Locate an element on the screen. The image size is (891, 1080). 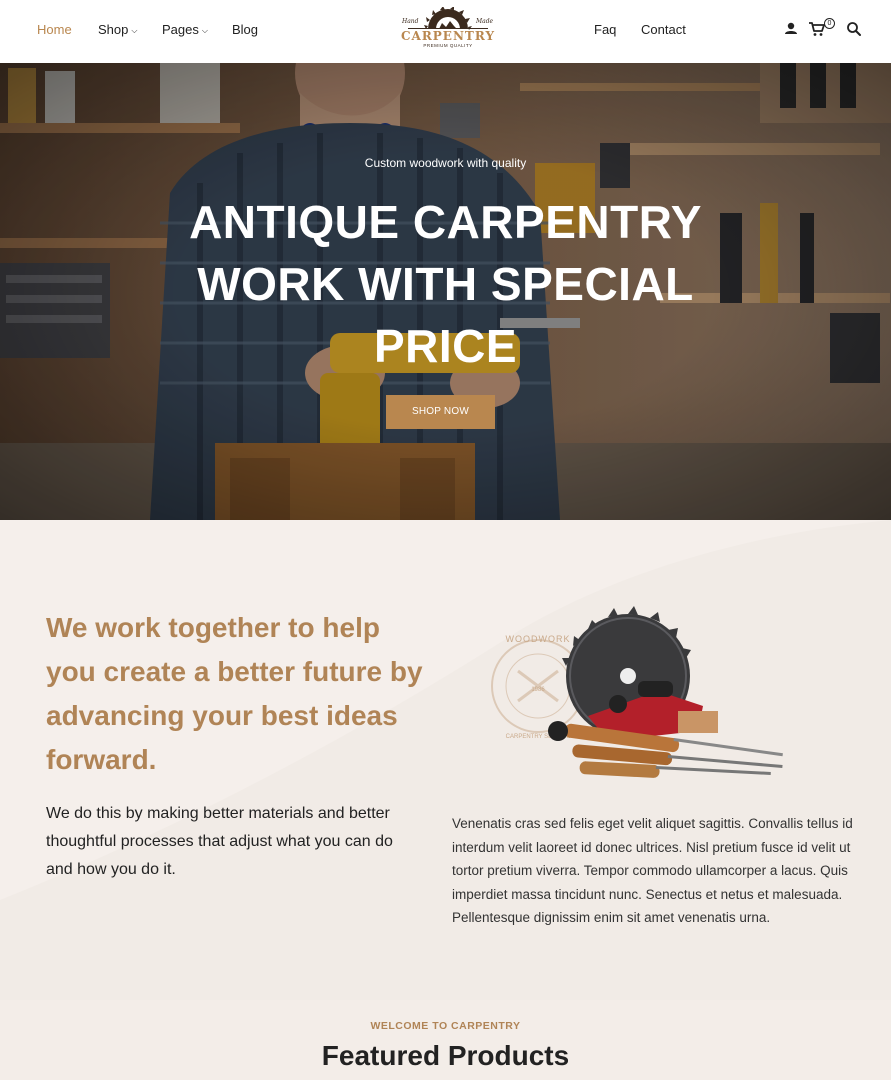
nav-pages: Pages ⌵ is located at coordinates (185, 29).